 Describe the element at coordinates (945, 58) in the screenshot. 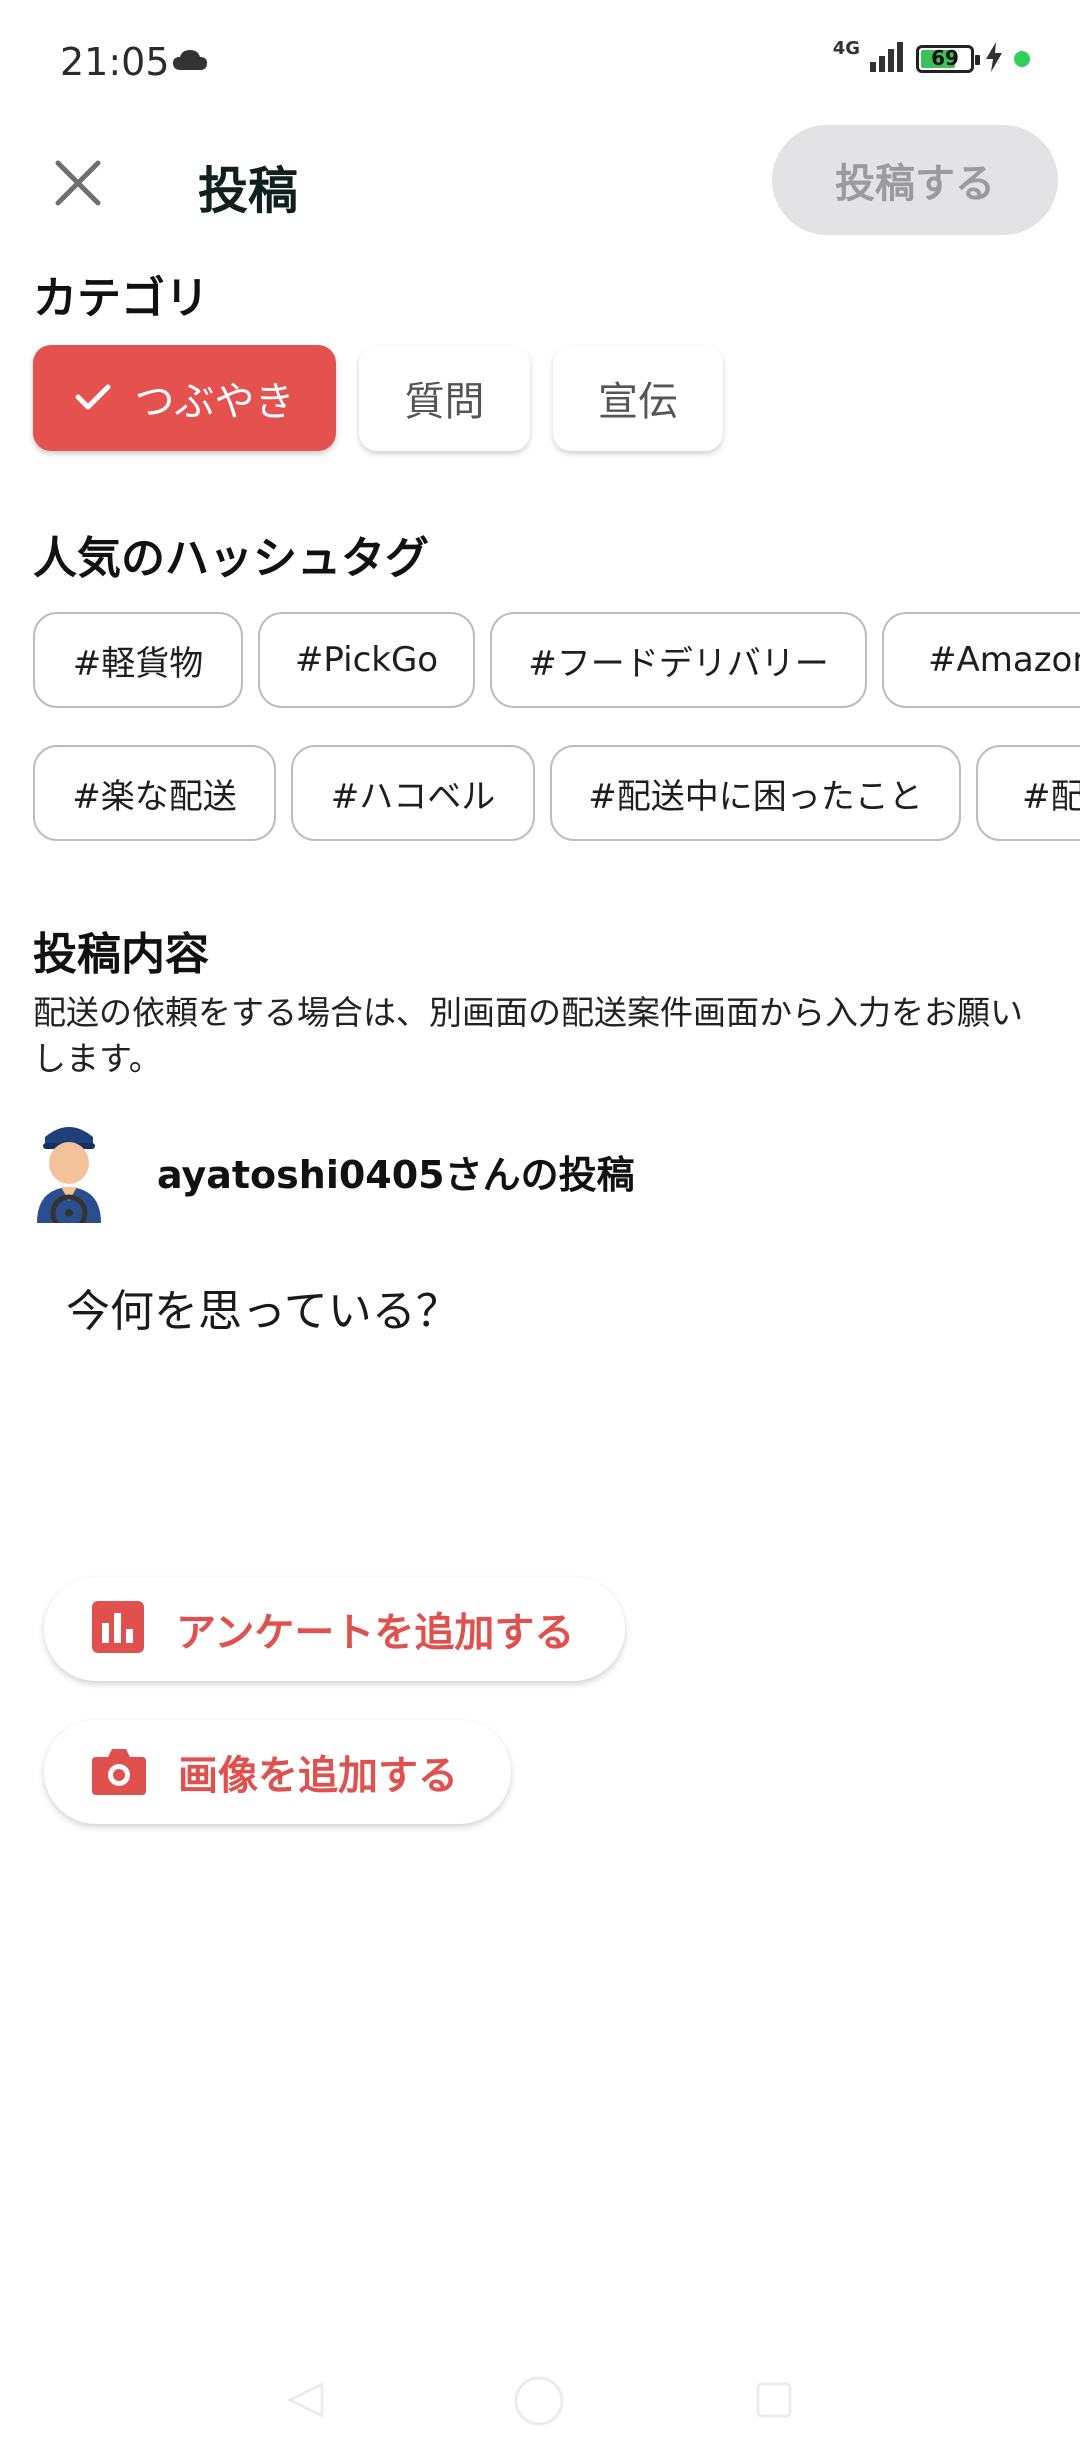

I see `battery-level: 69` at that location.